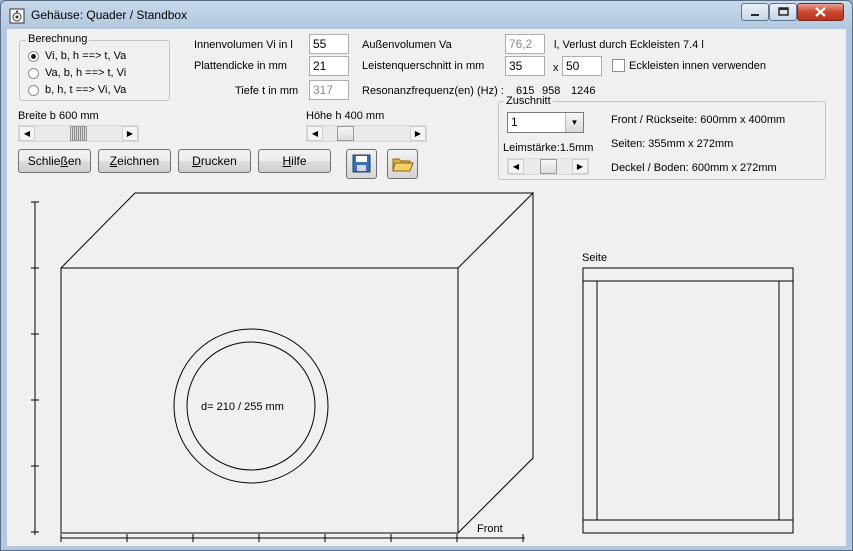 Image resolution: width=853 pixels, height=551 pixels. What do you see at coordinates (17, 16) in the screenshot?
I see `speaker-app-icon` at bounding box center [17, 16].